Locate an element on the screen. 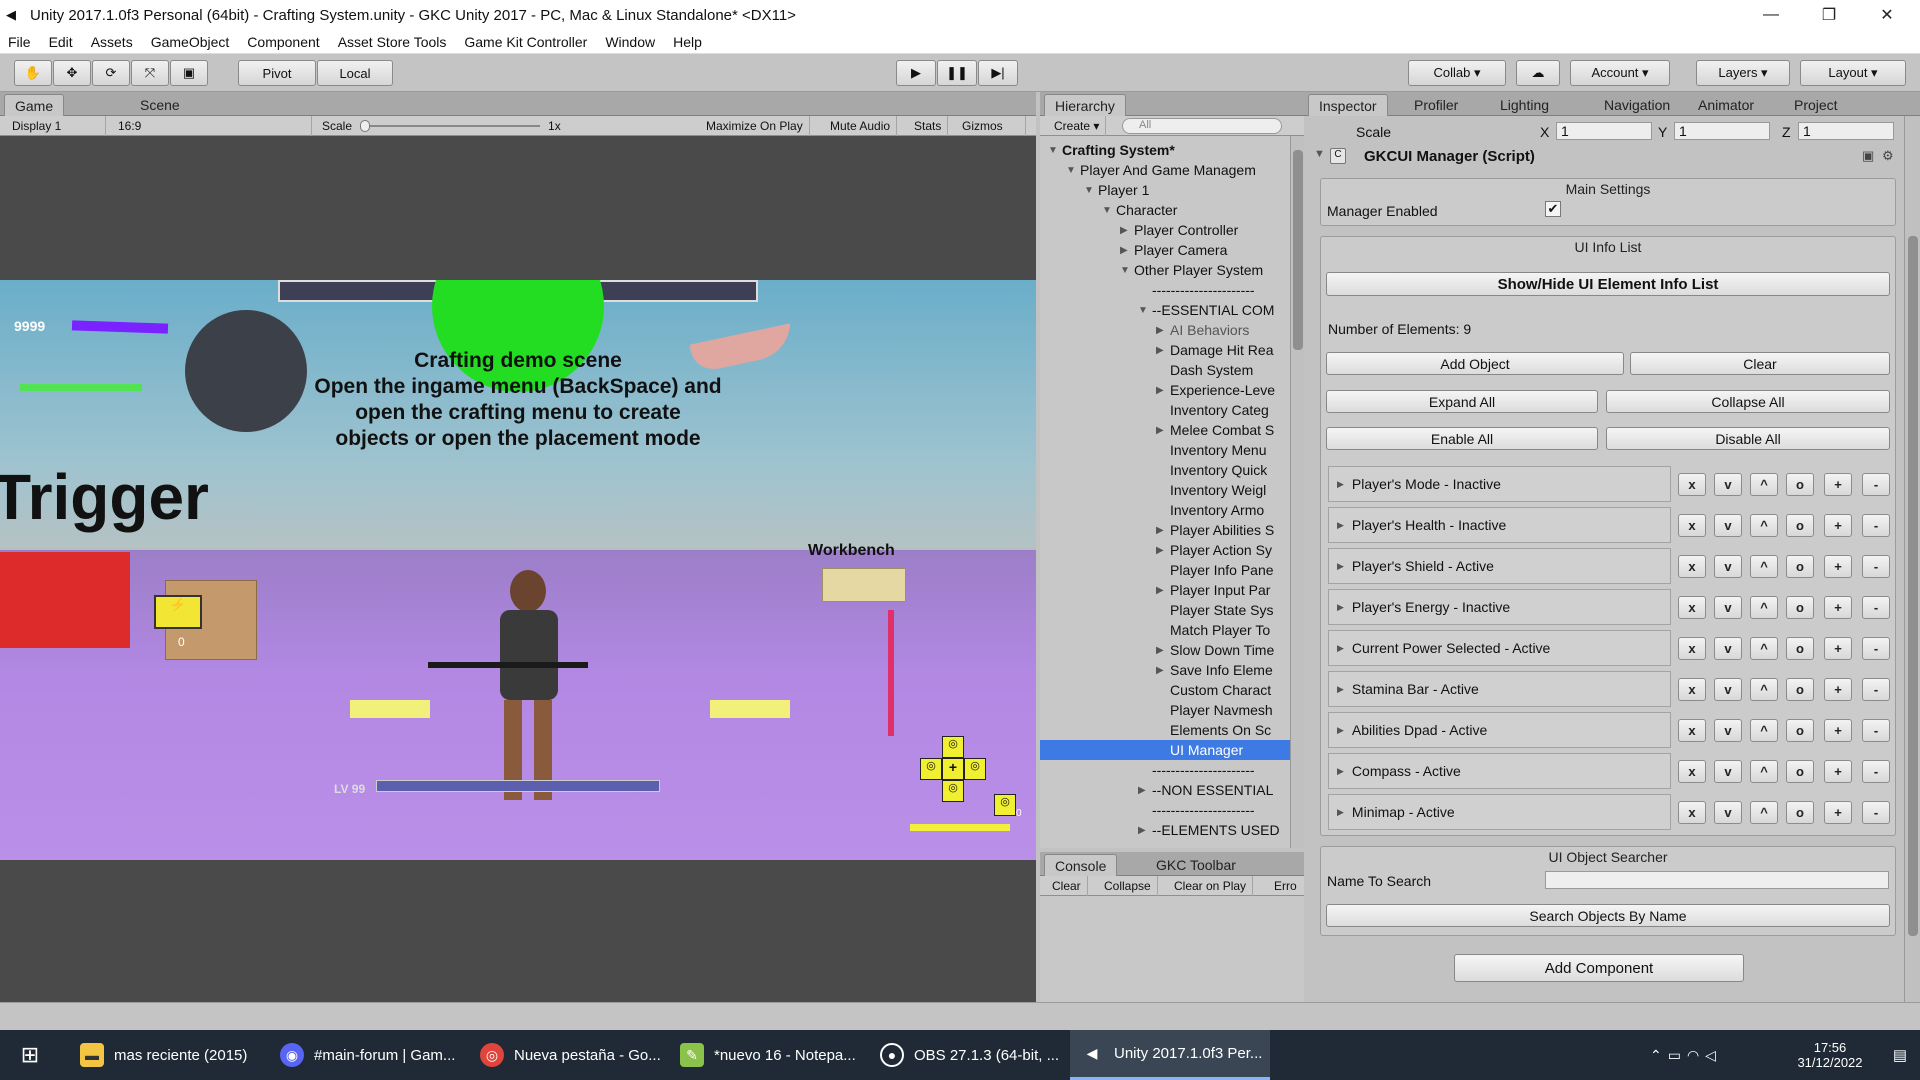 This screenshot has height=1080, width=1920. minimize-button: — is located at coordinates (1771, 15).